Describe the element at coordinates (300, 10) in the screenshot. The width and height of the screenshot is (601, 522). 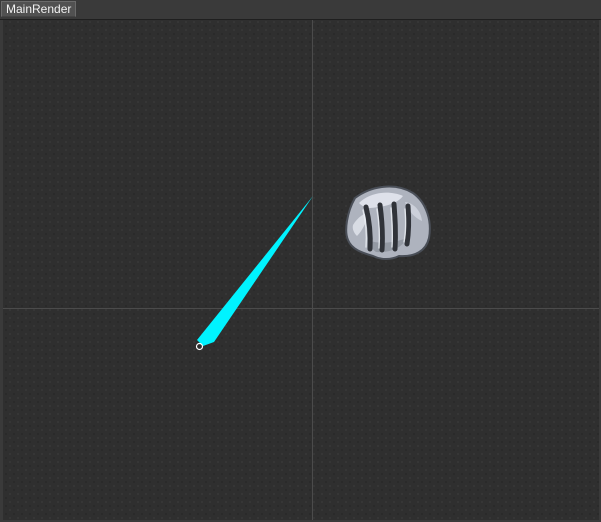
I see `render-window-header: MainRender` at that location.